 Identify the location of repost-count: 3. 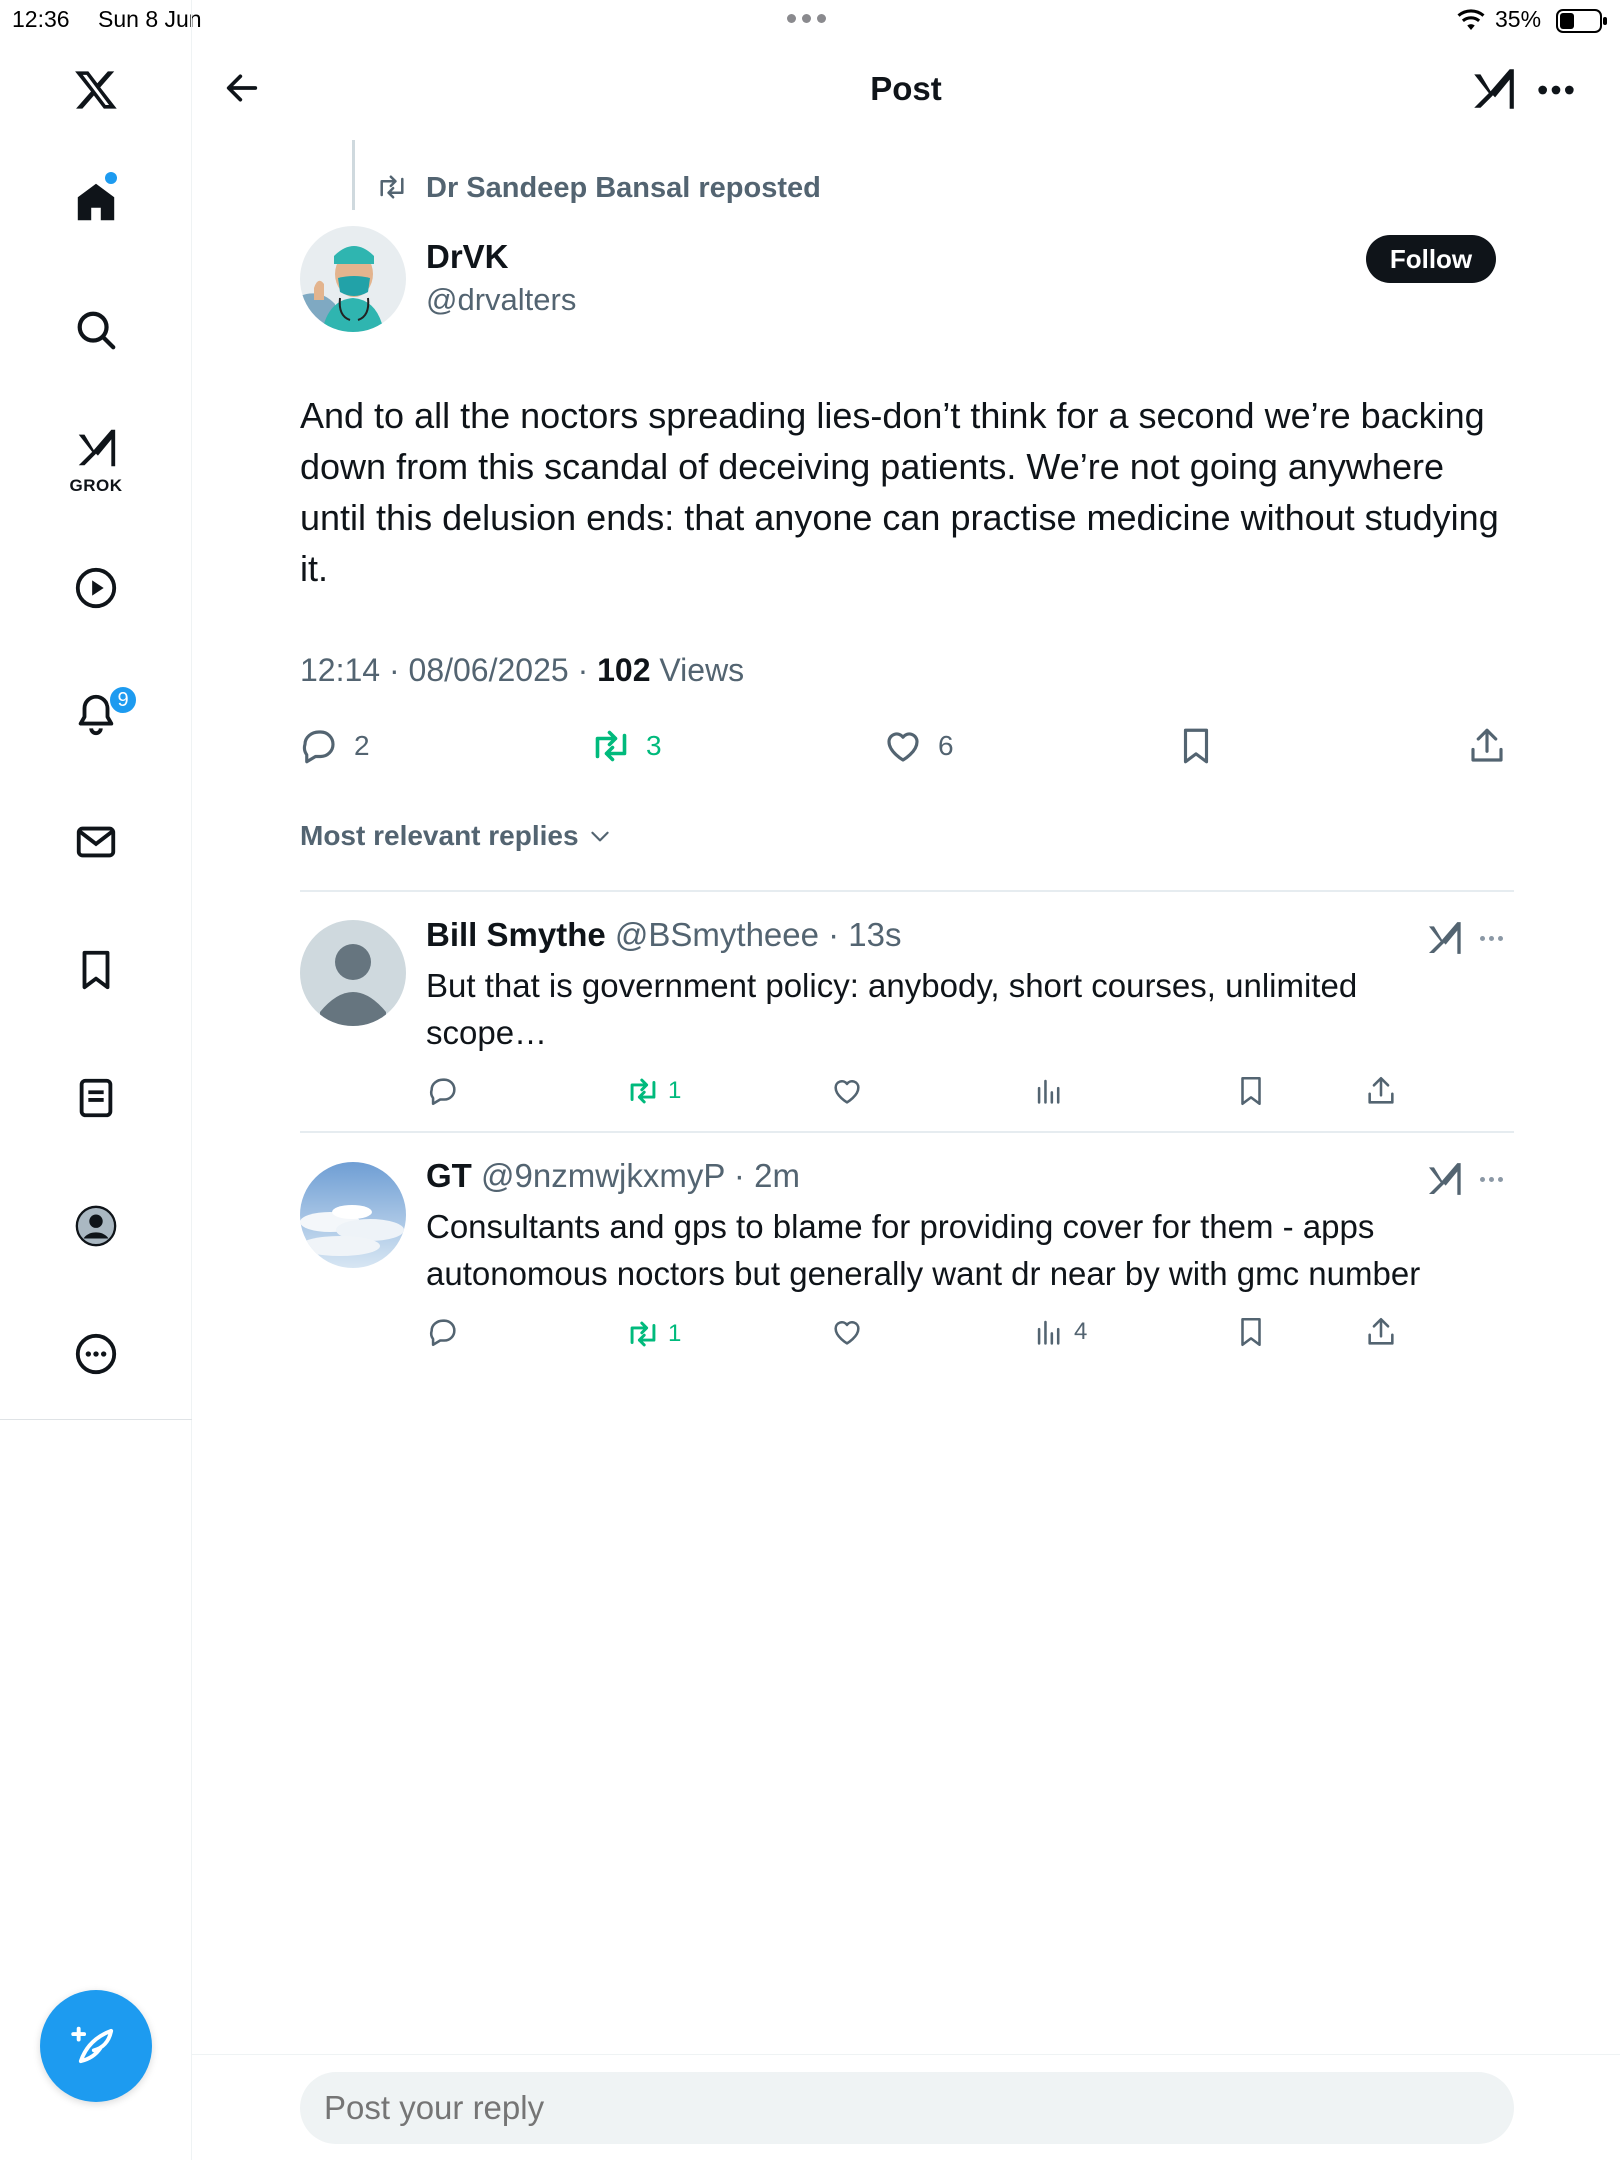
(654, 745).